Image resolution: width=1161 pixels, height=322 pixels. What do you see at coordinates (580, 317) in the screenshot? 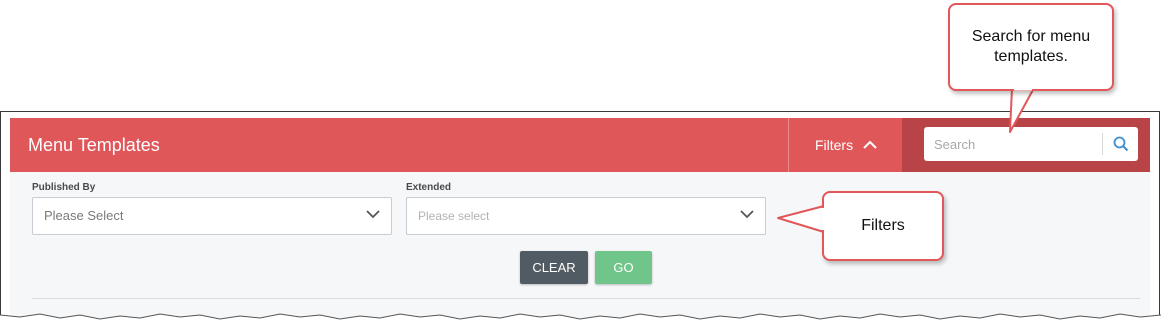
I see `torn-edge` at bounding box center [580, 317].